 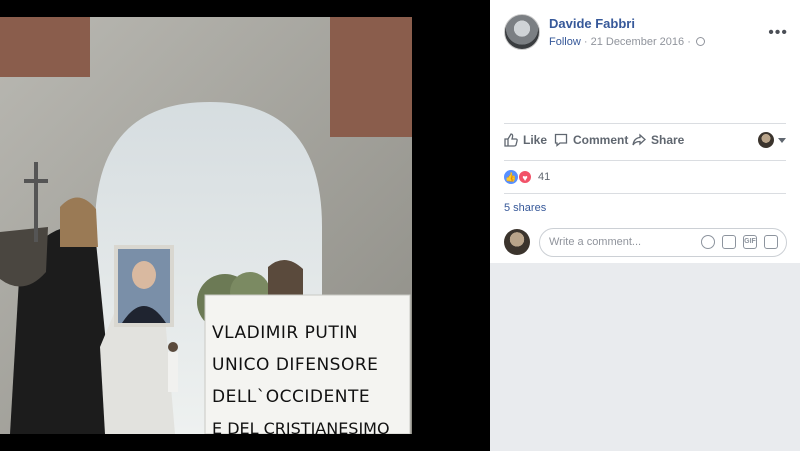 I want to click on shares-link: 5 shares, so click(x=645, y=208).